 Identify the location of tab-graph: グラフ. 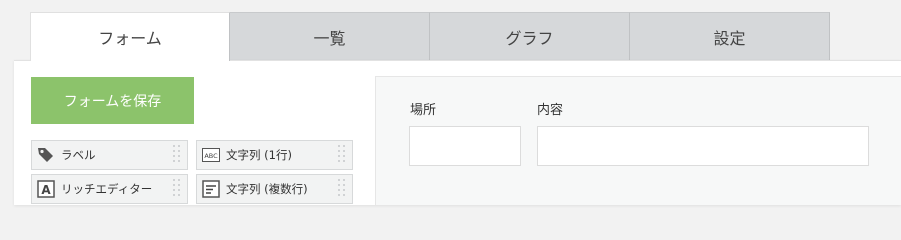
(530, 36).